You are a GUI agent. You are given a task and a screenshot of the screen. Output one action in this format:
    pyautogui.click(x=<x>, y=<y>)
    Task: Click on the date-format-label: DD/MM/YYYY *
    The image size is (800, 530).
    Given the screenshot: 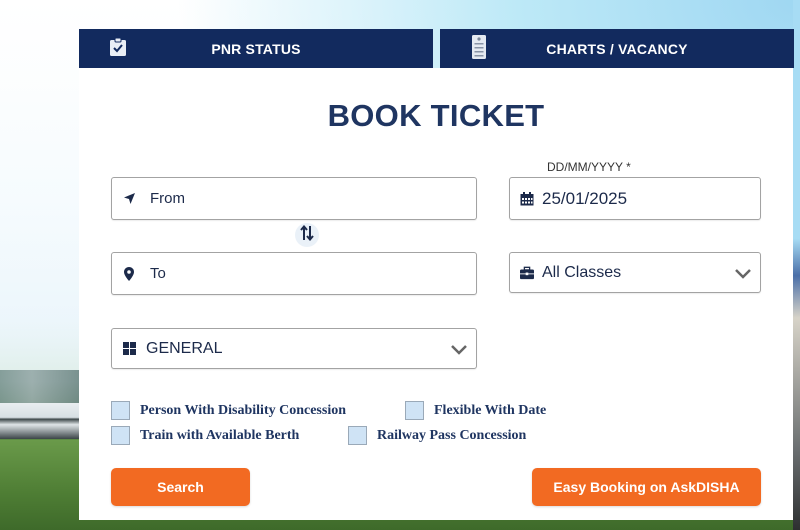 What is the action you would take?
    pyautogui.click(x=589, y=167)
    